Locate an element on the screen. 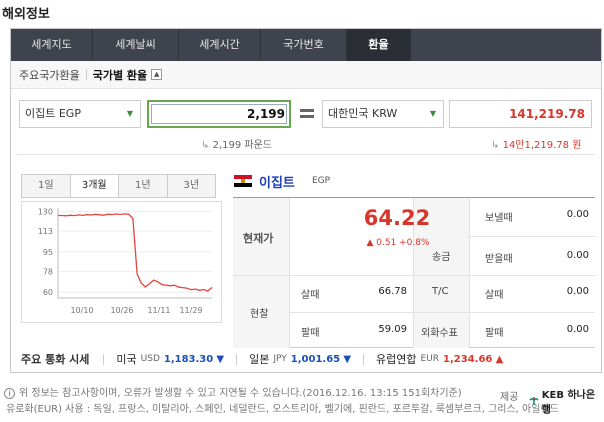 This screenshot has height=422, width=604. major-usd-name: 미국 is located at coordinates (126, 359).